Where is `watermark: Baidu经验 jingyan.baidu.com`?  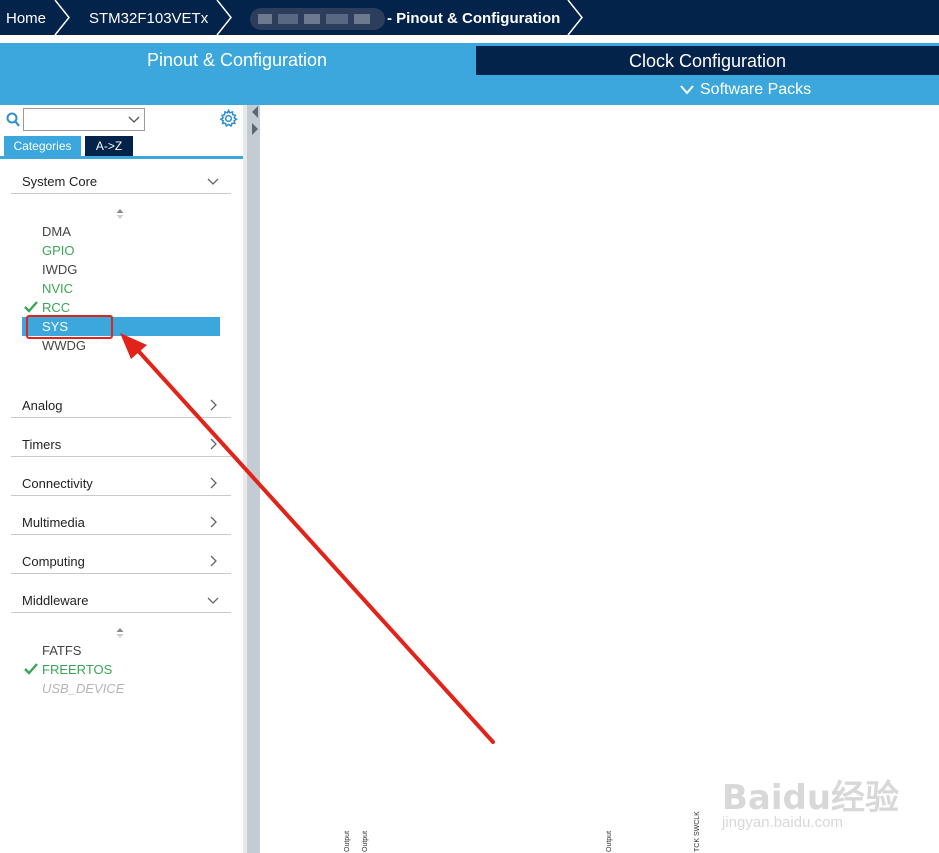
watermark: Baidu经验 jingyan.baidu.com is located at coordinates (818, 793).